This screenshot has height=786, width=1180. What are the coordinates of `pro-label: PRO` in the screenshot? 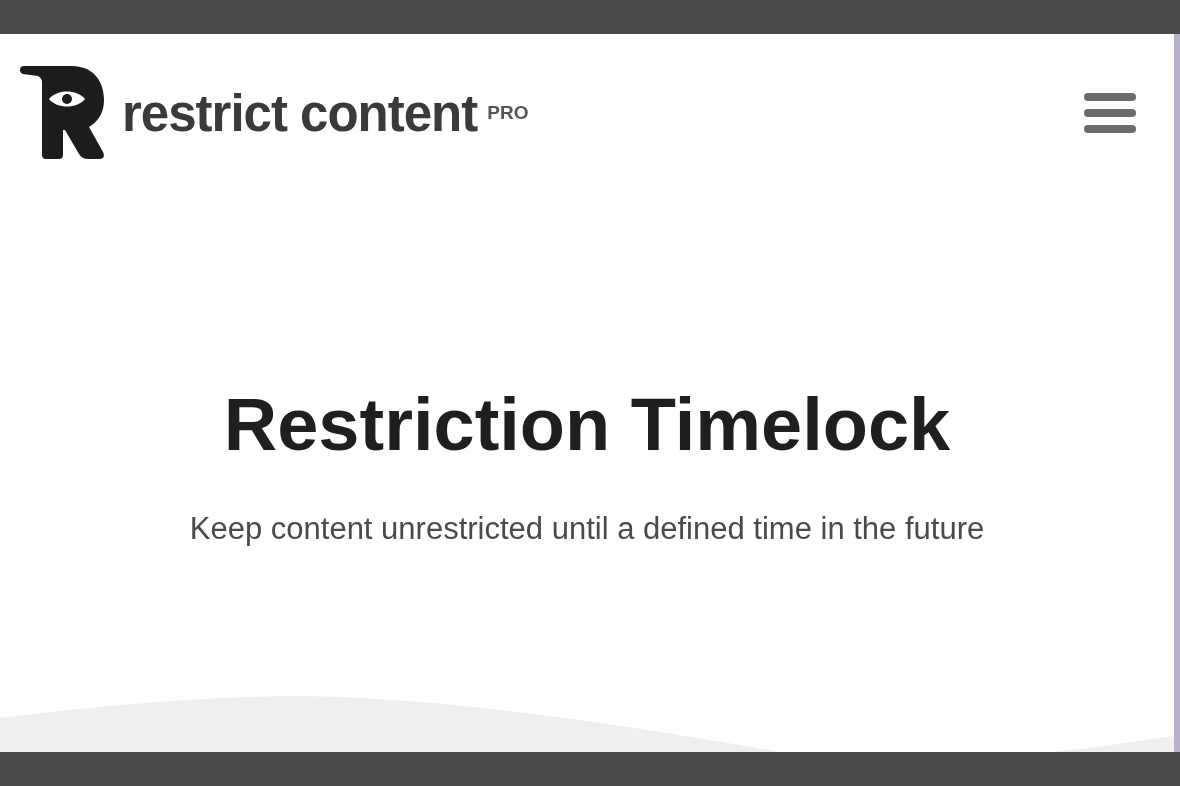 It's located at (508, 113).